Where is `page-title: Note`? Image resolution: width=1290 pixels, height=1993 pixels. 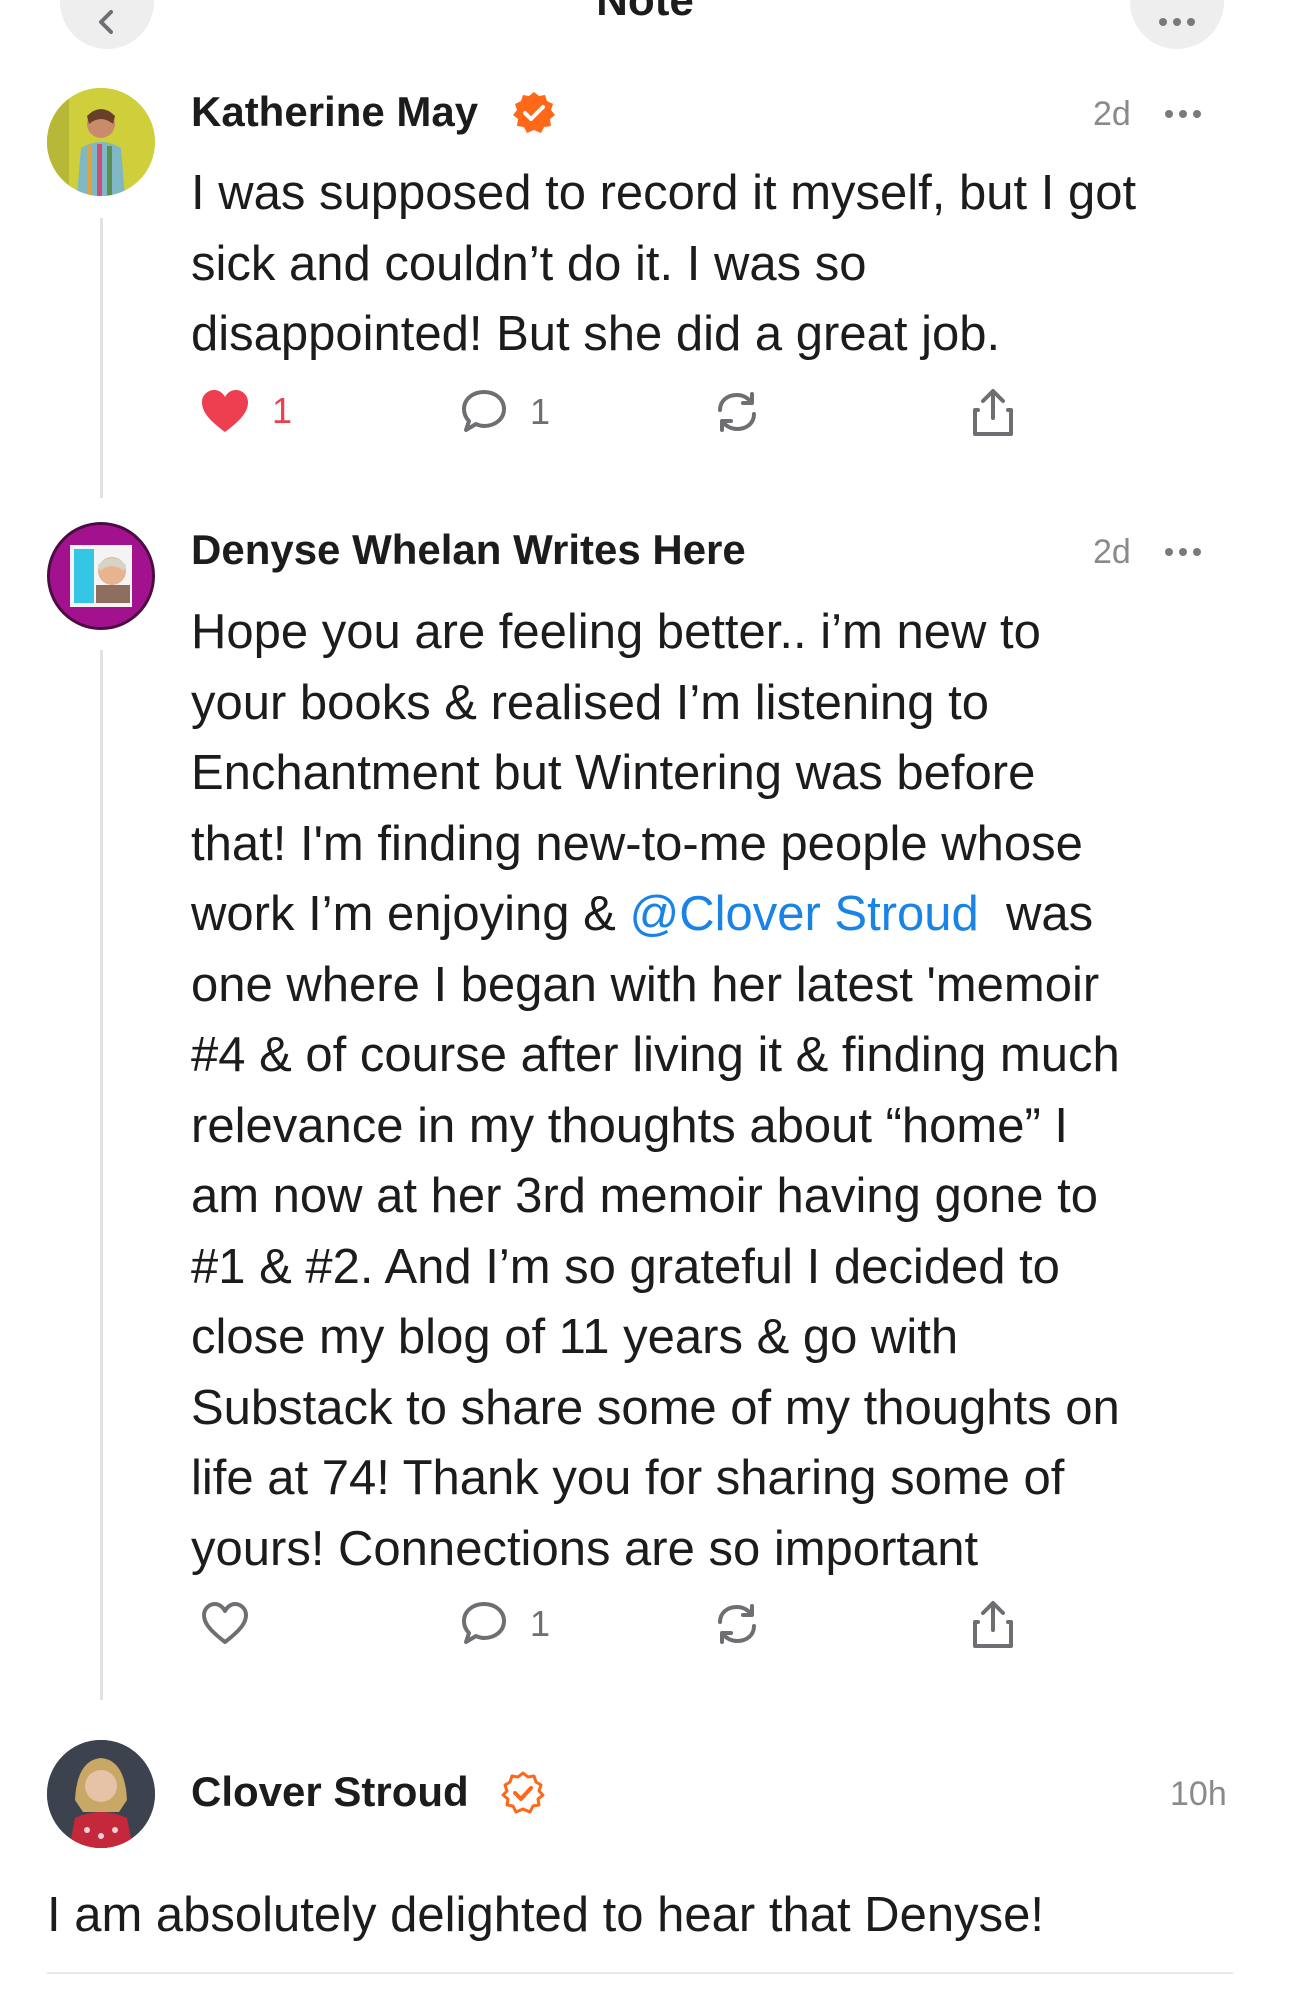
page-title: Note is located at coordinates (645, 12).